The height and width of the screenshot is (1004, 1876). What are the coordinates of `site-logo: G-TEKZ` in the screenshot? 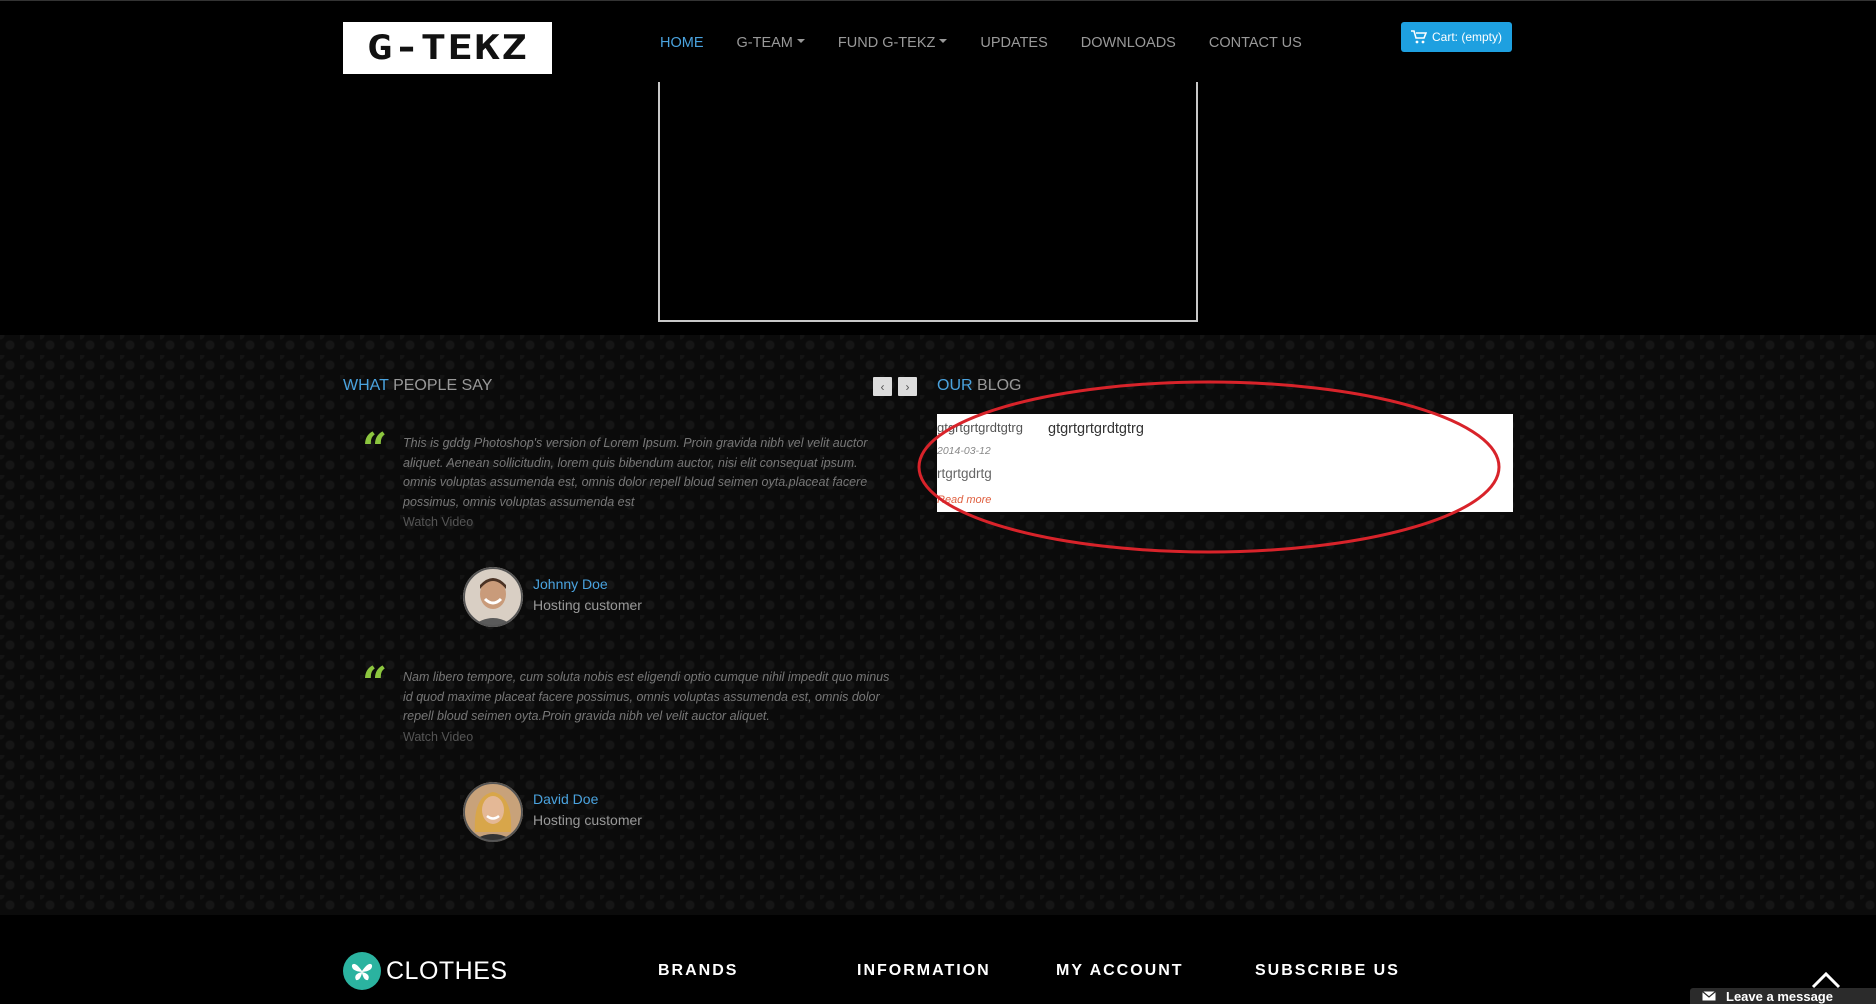 It's located at (447, 48).